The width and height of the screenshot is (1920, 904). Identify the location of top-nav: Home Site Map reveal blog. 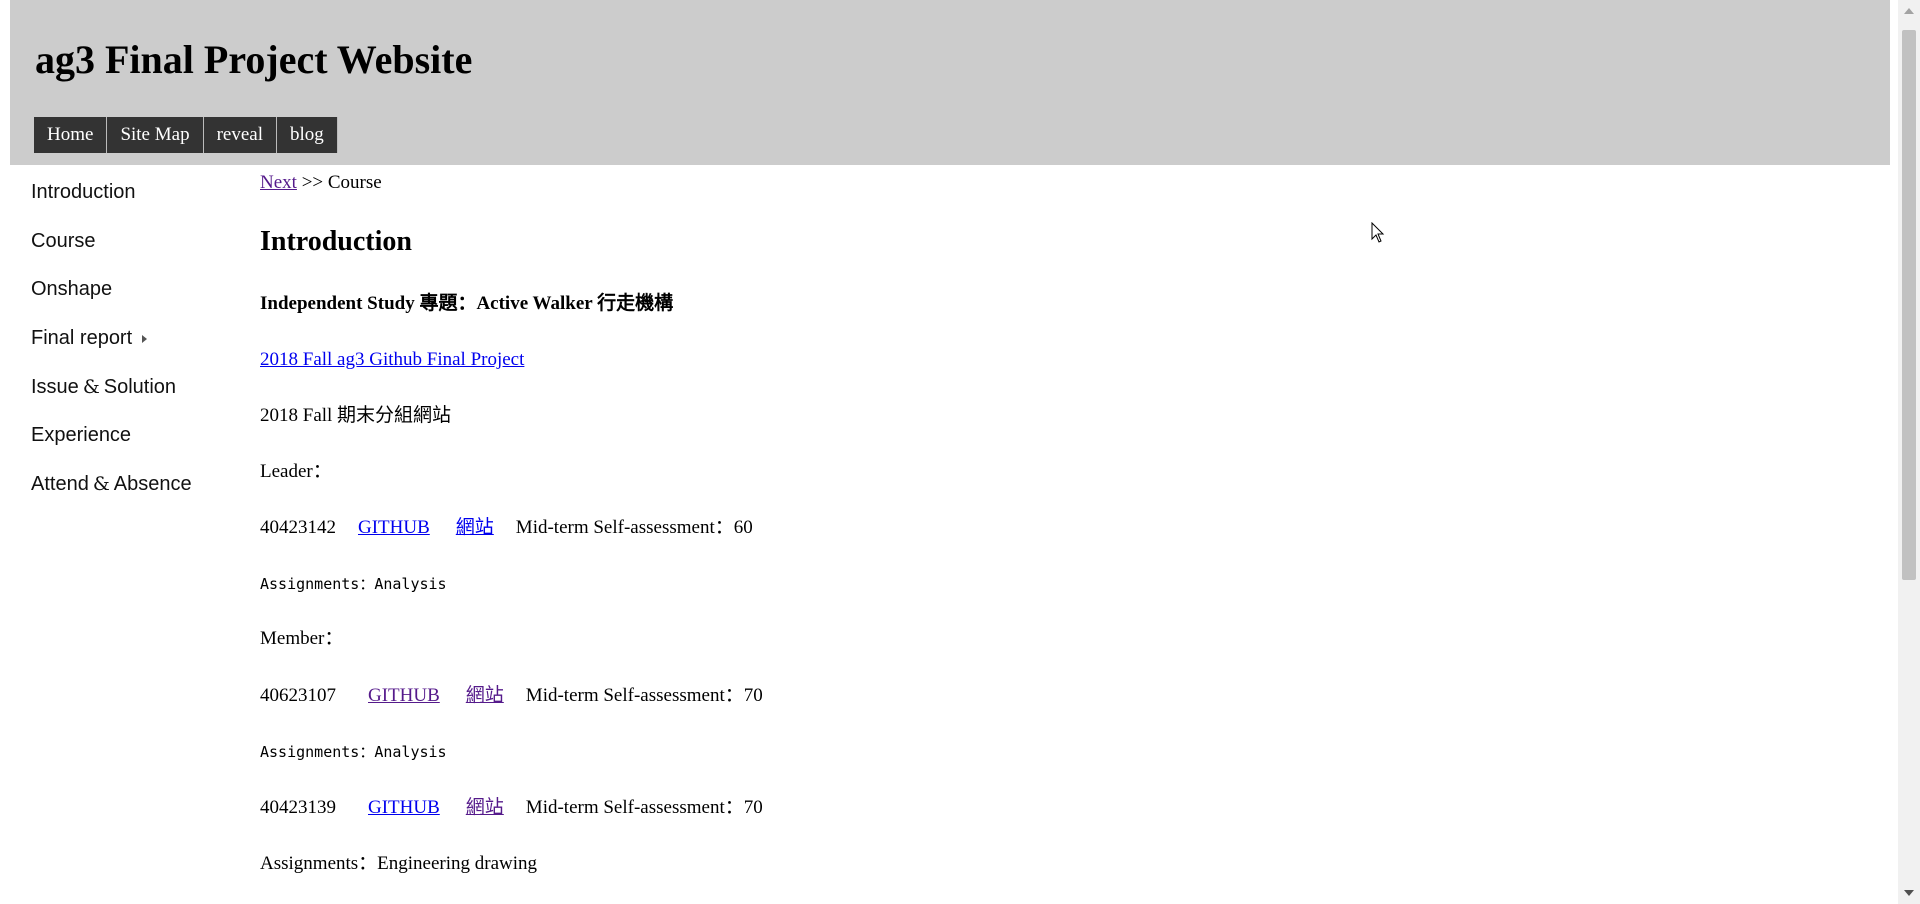
(186, 135).